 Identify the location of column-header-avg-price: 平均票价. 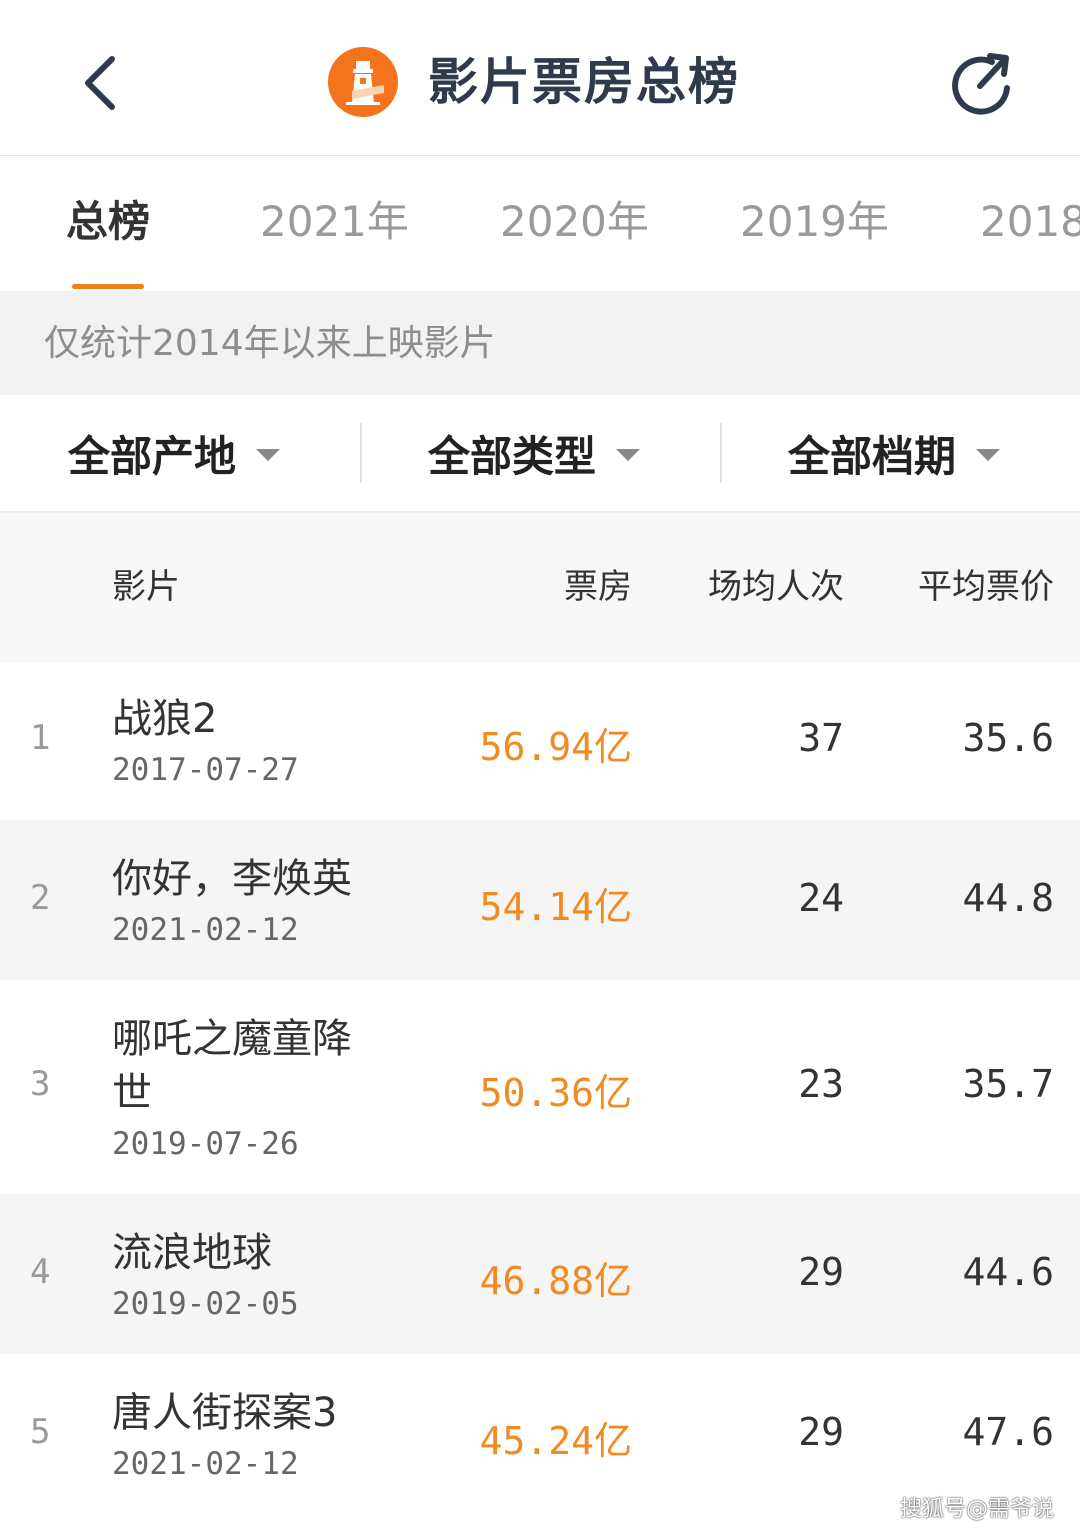
(986, 587).